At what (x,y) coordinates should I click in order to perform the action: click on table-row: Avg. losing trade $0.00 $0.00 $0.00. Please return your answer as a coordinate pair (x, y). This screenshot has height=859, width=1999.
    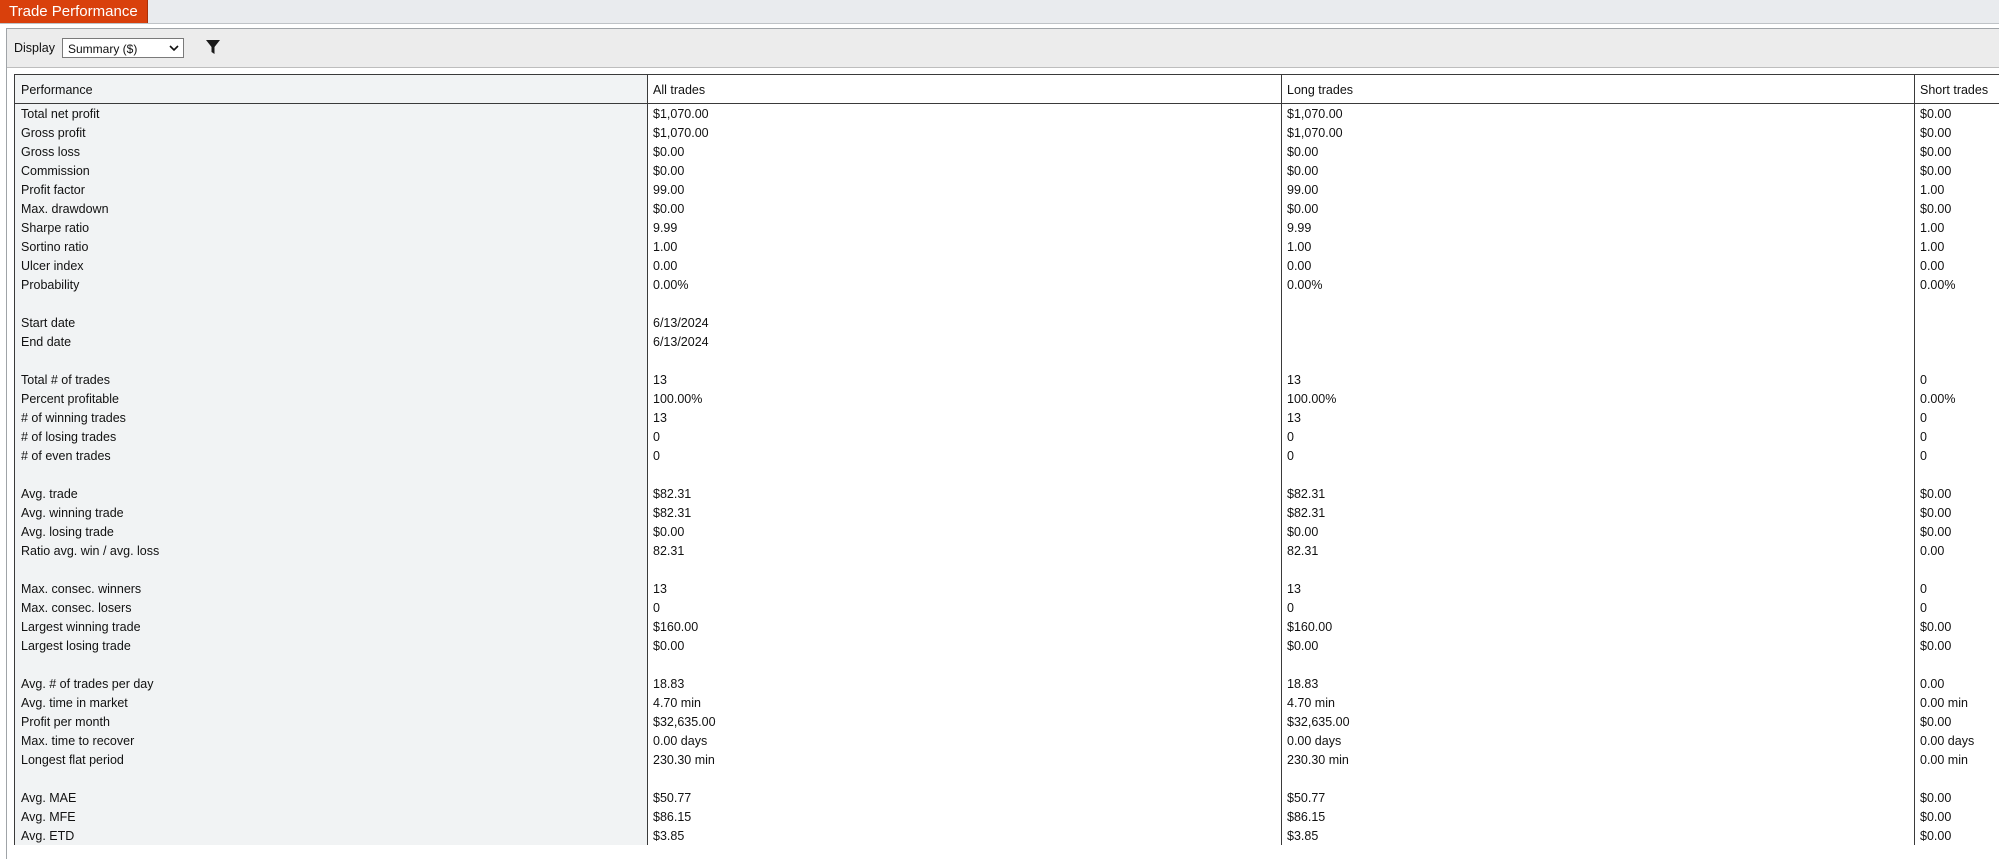
    Looking at the image, I should click on (1007, 531).